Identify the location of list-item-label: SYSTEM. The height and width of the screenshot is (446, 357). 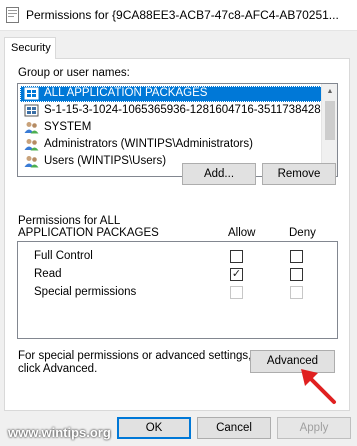
(68, 127).